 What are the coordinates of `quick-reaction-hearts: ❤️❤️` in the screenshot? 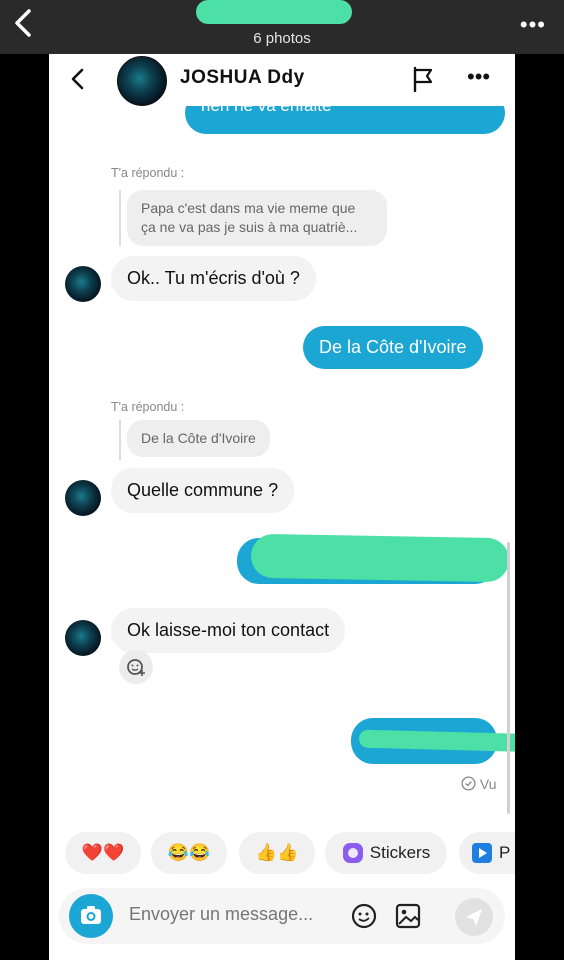 It's located at (103, 853).